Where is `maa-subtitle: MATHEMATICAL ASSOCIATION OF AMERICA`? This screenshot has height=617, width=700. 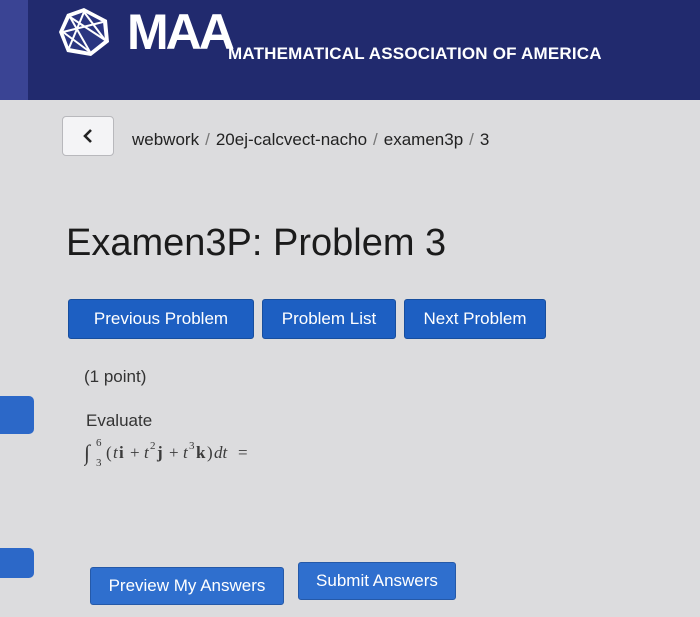 maa-subtitle: MATHEMATICAL ASSOCIATION OF AMERICA is located at coordinates (415, 53).